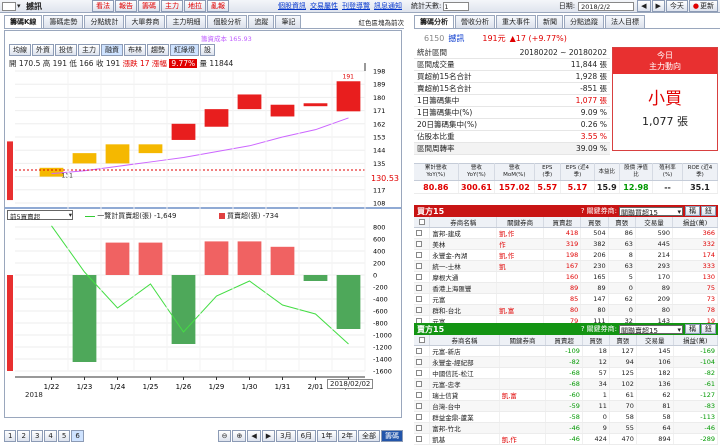  I want to click on tab-revenue: 營收分析, so click(475, 21).